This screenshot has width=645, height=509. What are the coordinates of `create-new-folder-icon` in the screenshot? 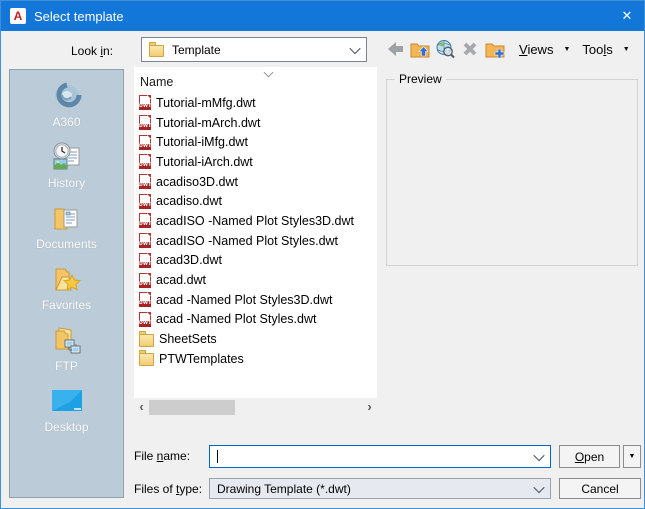 It's located at (494, 51).